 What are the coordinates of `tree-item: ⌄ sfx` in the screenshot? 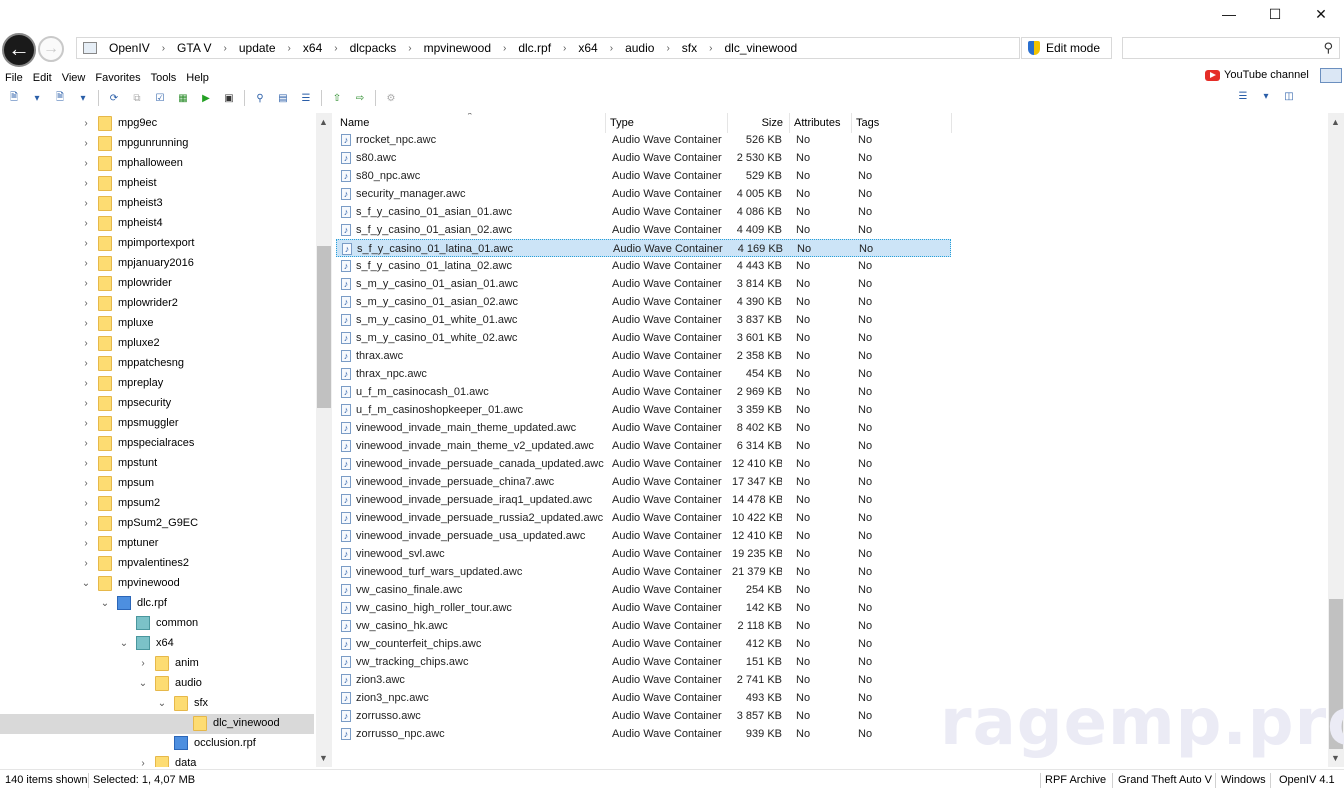 It's located at (182, 703).